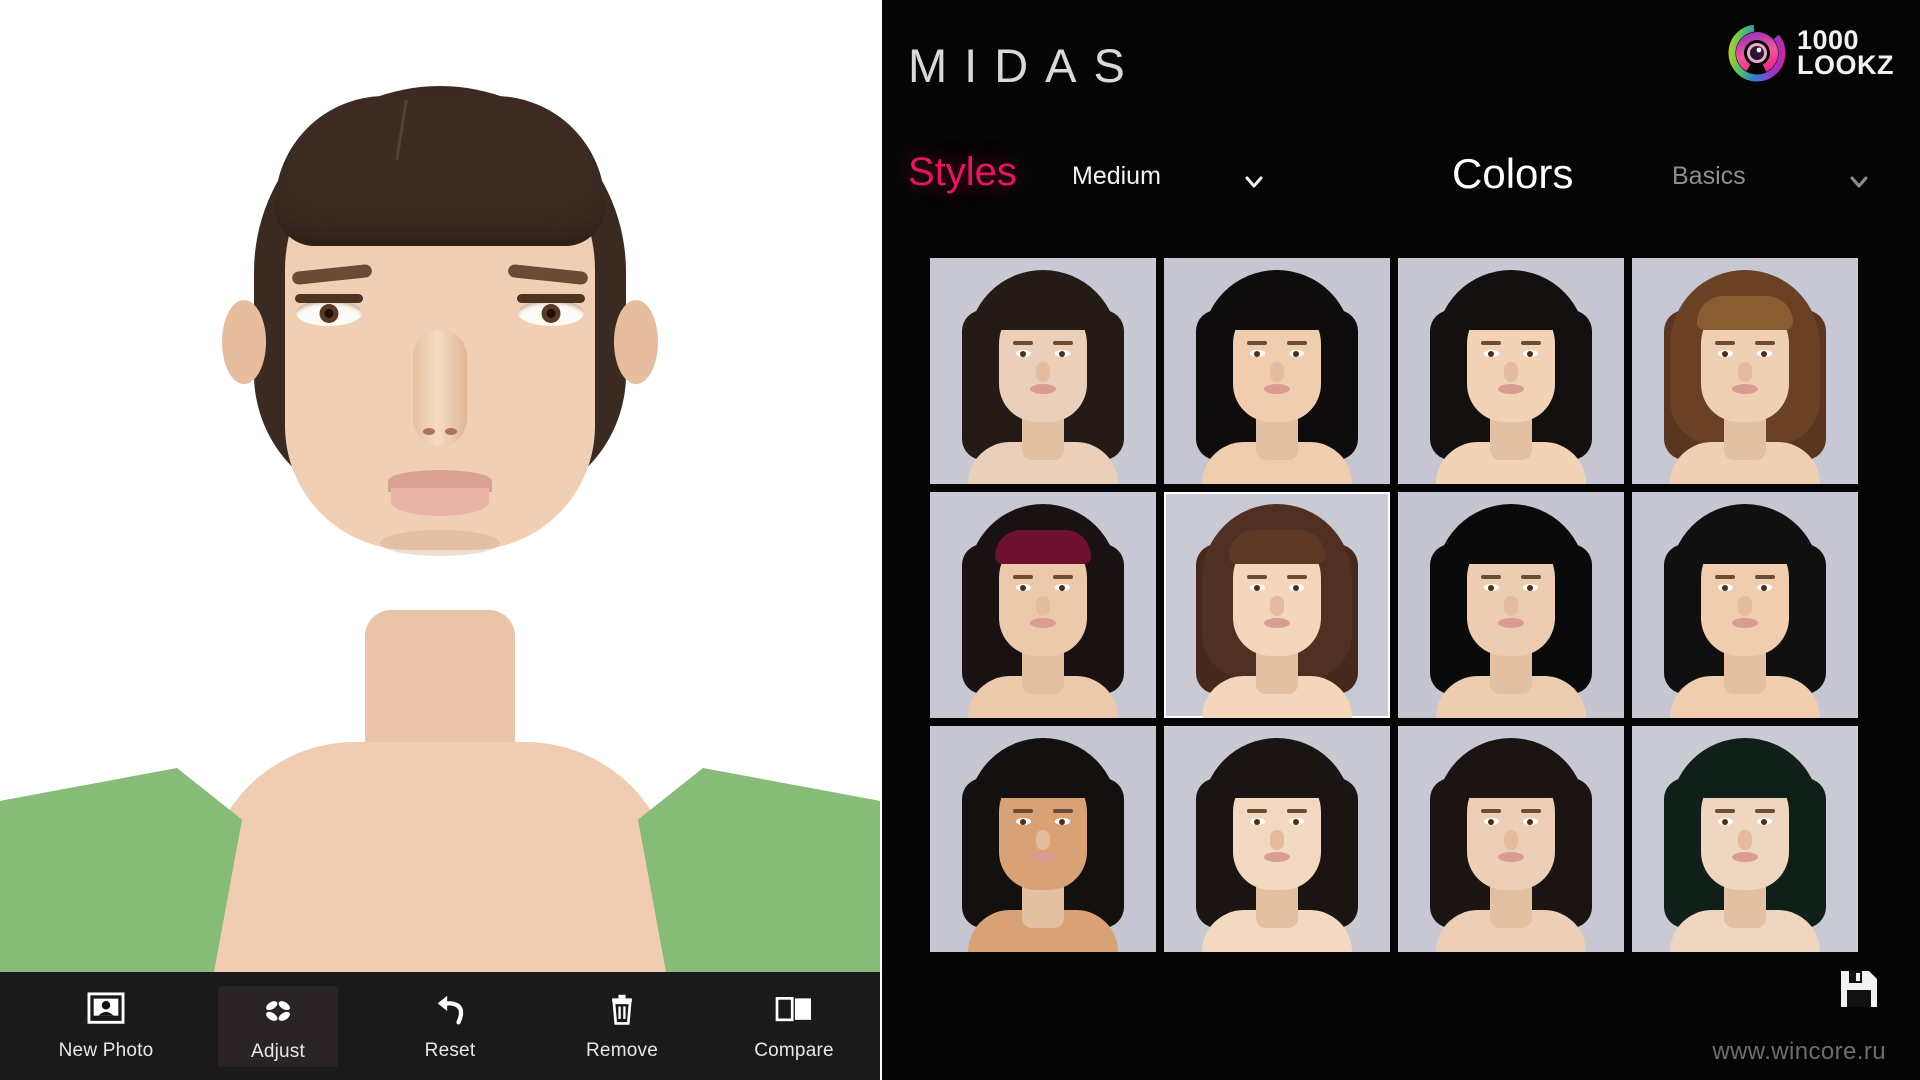  Describe the element at coordinates (1709, 176) in the screenshot. I see `colors-group-select: Basics` at that location.